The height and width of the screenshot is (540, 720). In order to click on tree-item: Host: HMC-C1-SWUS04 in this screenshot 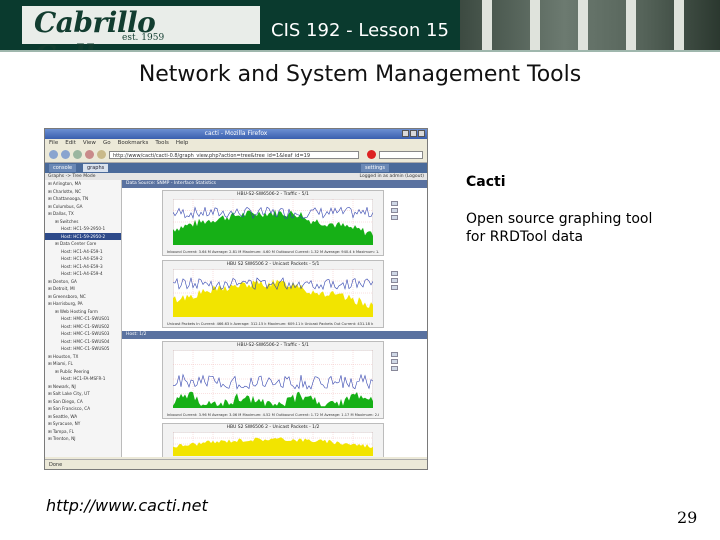, I will do `click(83, 342)`.